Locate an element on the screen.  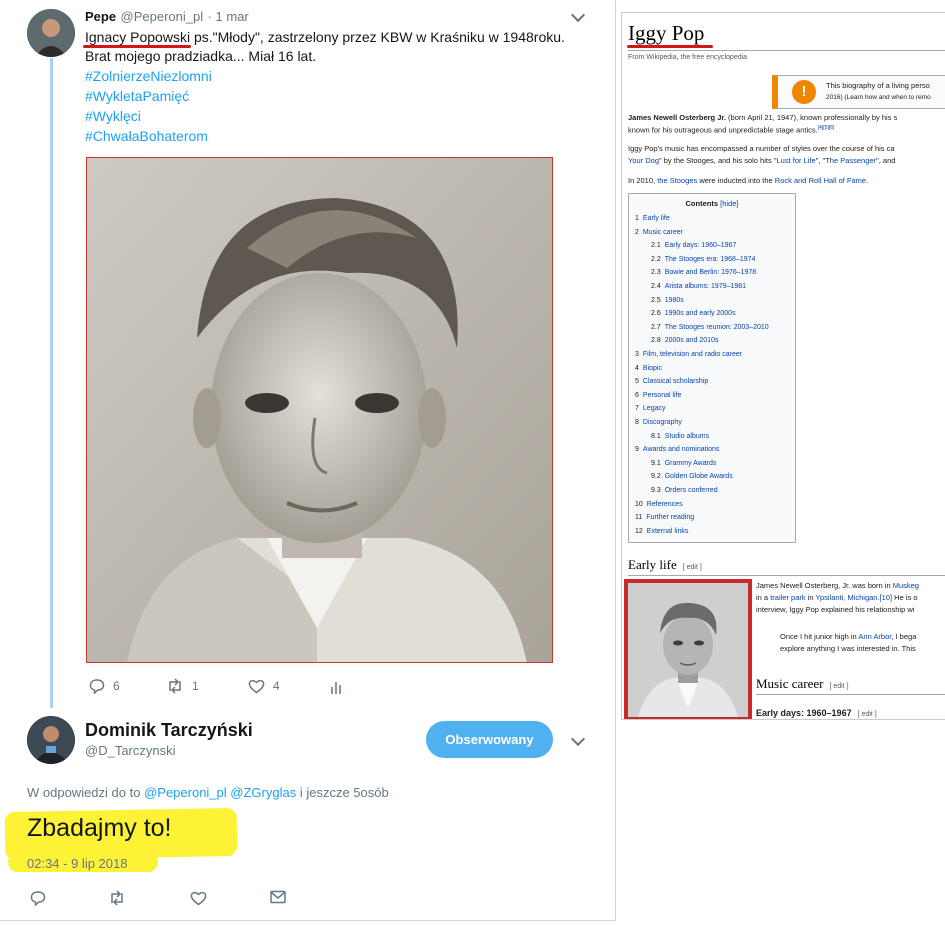
link-ypsilanti: Ypsilanti, Michigan is located at coordinates (847, 597).